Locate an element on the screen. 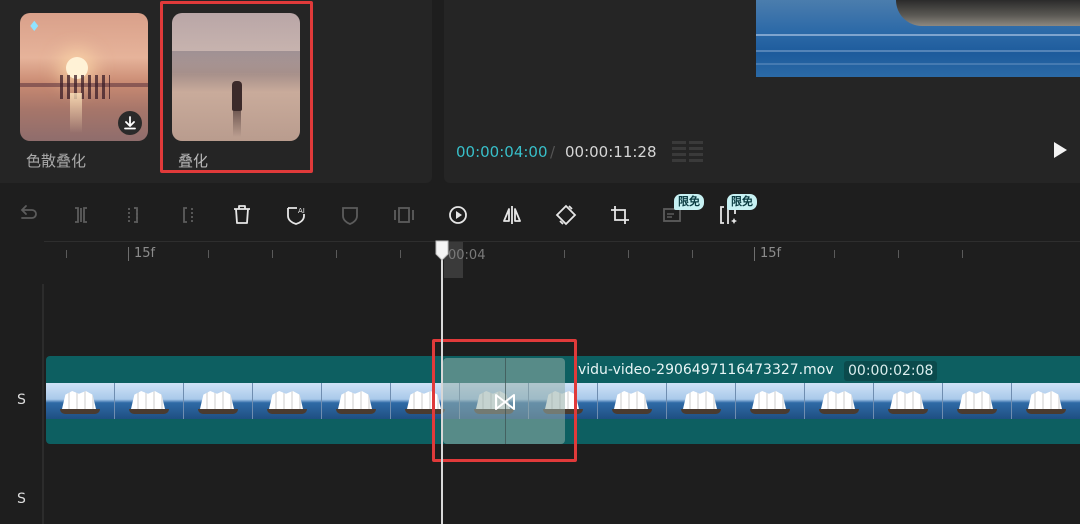 This screenshot has width=1080, height=524. delete-button is located at coordinates (242, 215).